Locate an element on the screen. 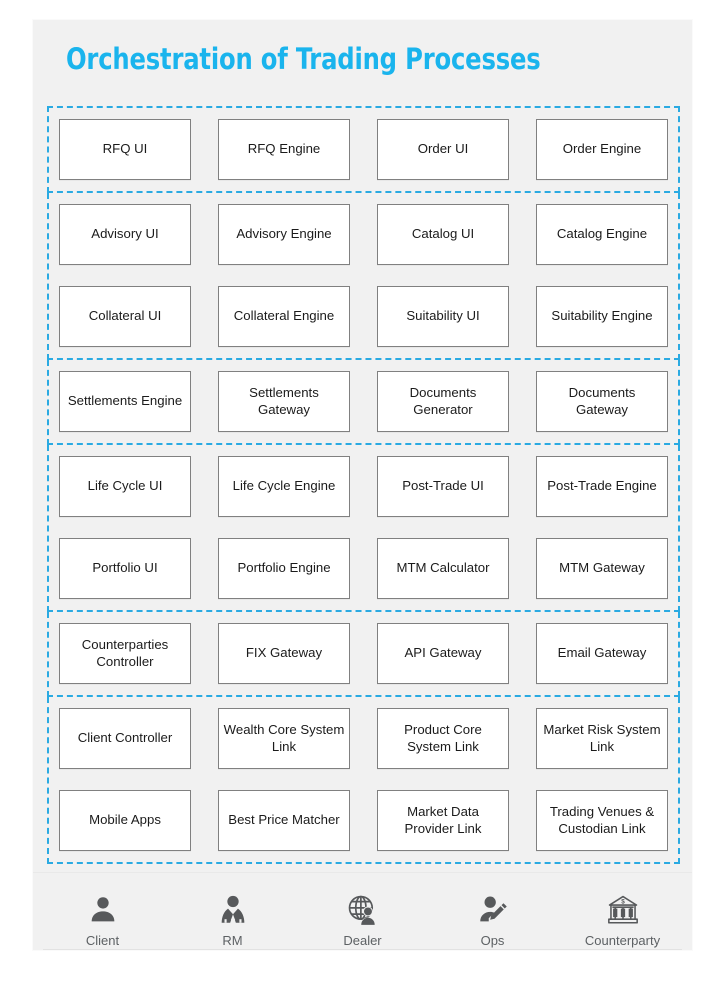 The height and width of the screenshot is (1000, 724). component-node-label: Settlements Gateway is located at coordinates (284, 401).